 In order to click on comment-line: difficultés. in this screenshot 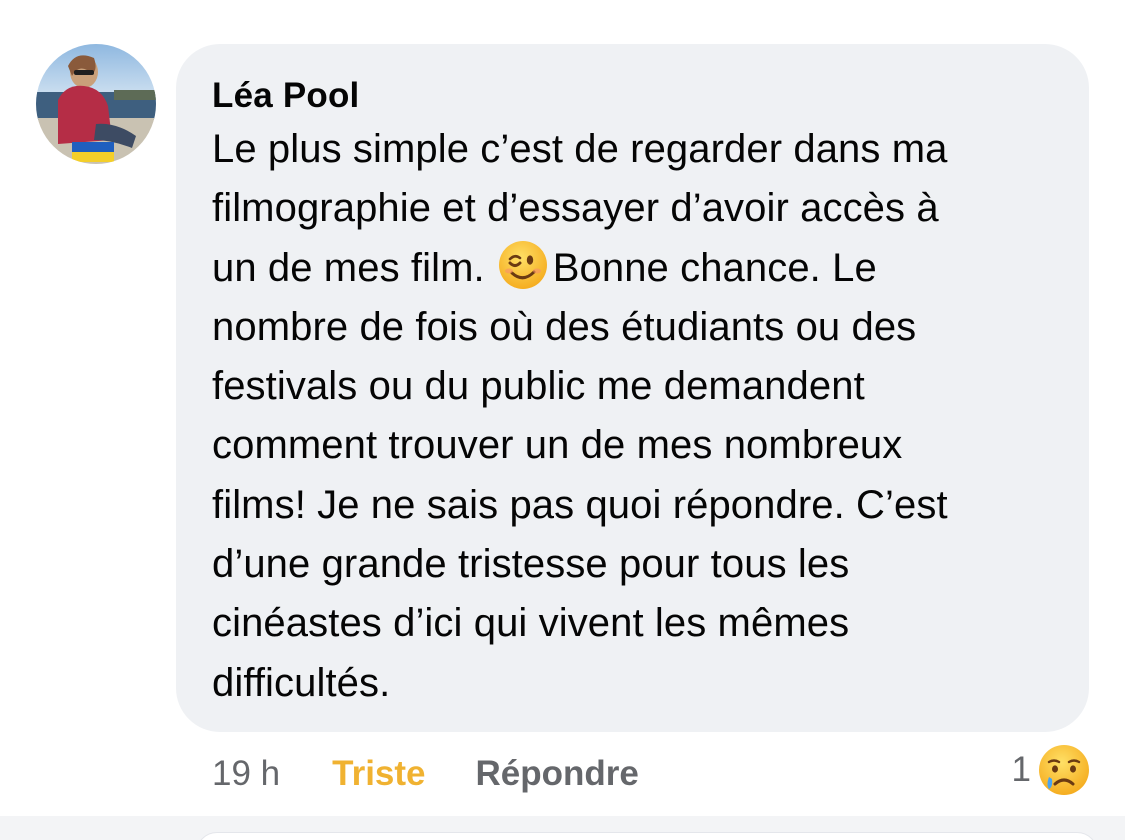, I will do `click(301, 682)`.